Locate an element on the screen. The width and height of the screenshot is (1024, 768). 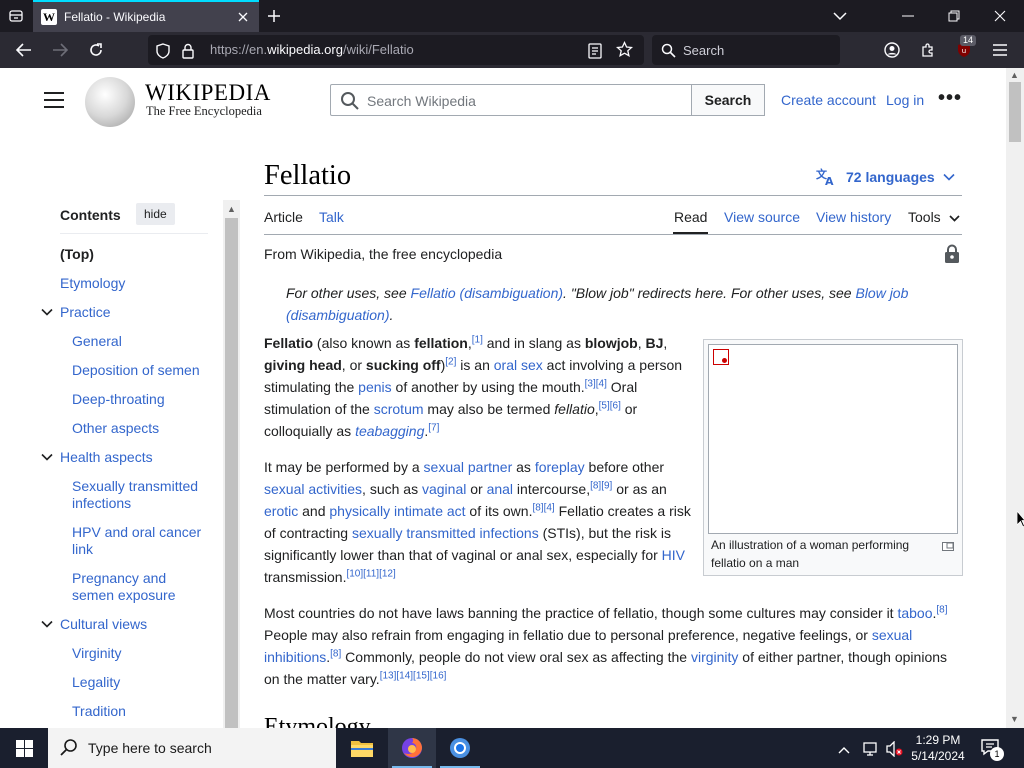
wikipedia-logo-globe-icon is located at coordinates (110, 102).